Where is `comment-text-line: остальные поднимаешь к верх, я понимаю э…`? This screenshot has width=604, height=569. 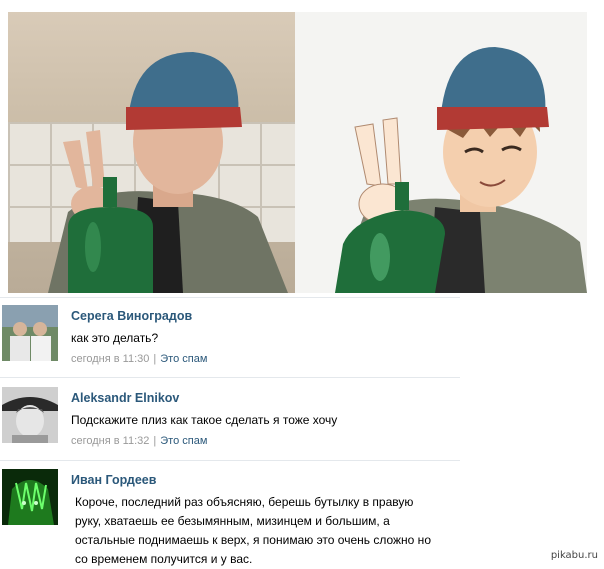 comment-text-line: остальные поднимаешь к верх, я понимаю э… is located at coordinates (253, 540).